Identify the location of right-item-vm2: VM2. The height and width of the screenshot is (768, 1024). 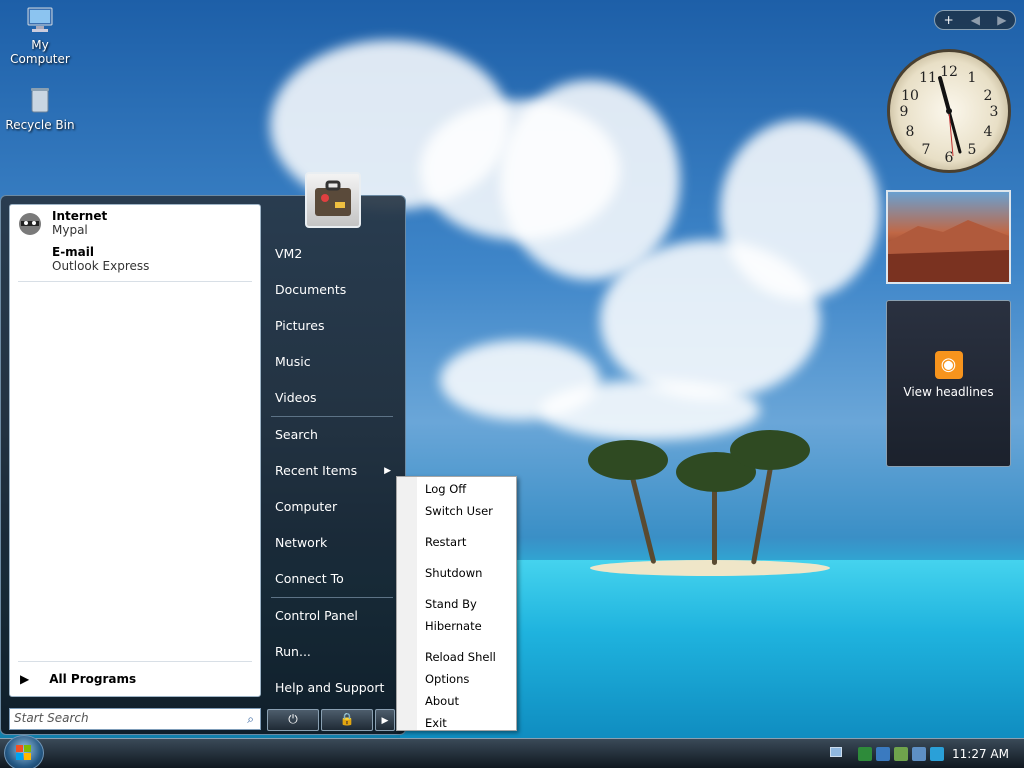
(332, 254).